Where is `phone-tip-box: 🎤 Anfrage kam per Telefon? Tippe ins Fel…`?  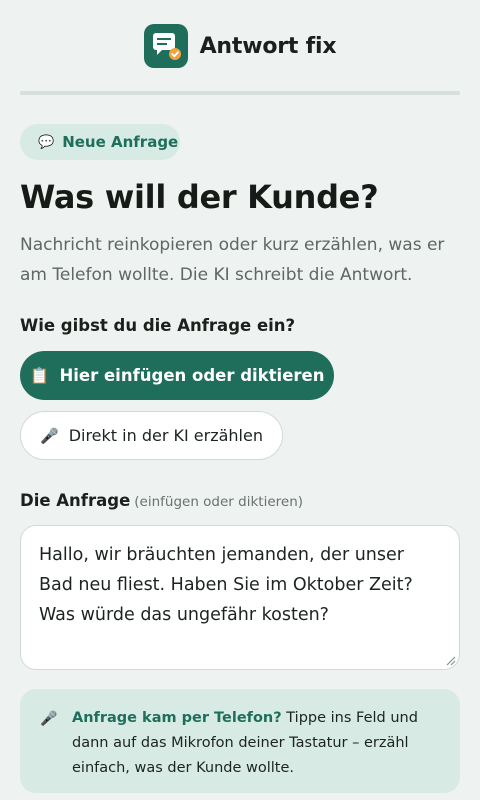
phone-tip-box: 🎤 Anfrage kam per Telefon? Tippe ins Fel… is located at coordinates (240, 741).